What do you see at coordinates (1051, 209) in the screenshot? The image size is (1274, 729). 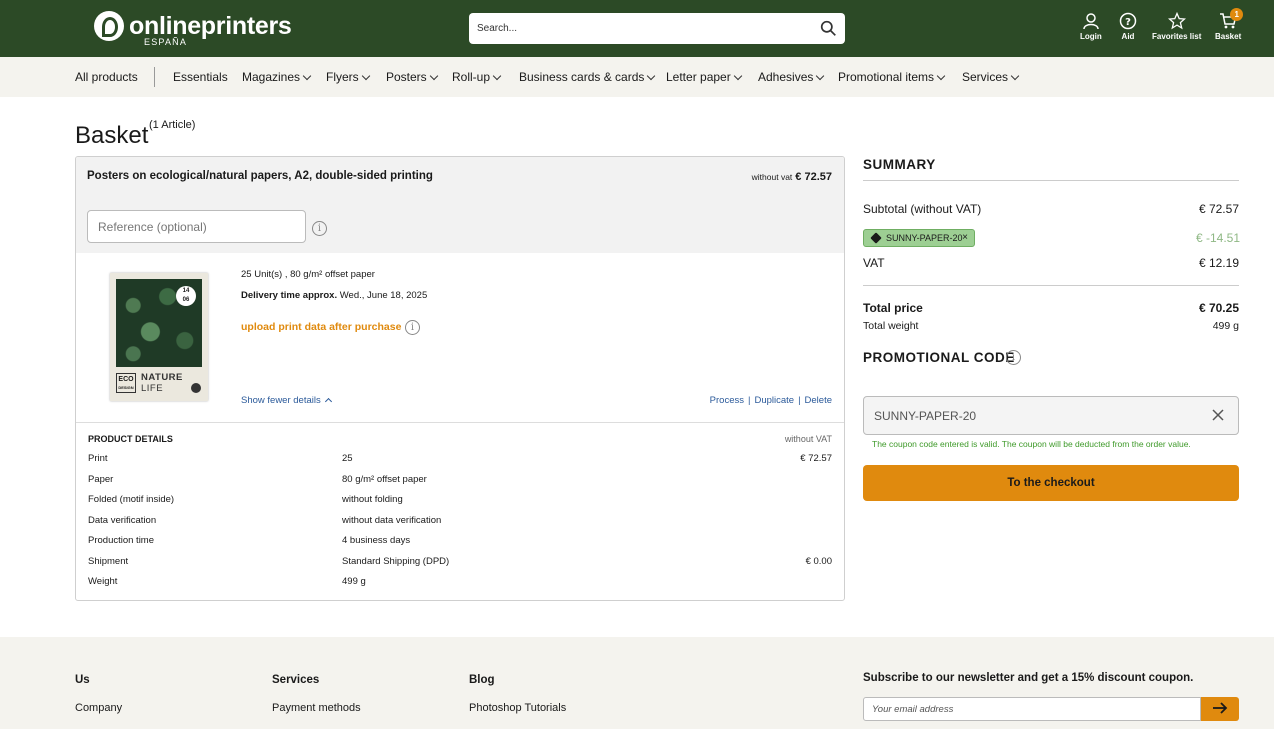 I see `subtotal-row: Subtotal (without VAT) € 72.57` at bounding box center [1051, 209].